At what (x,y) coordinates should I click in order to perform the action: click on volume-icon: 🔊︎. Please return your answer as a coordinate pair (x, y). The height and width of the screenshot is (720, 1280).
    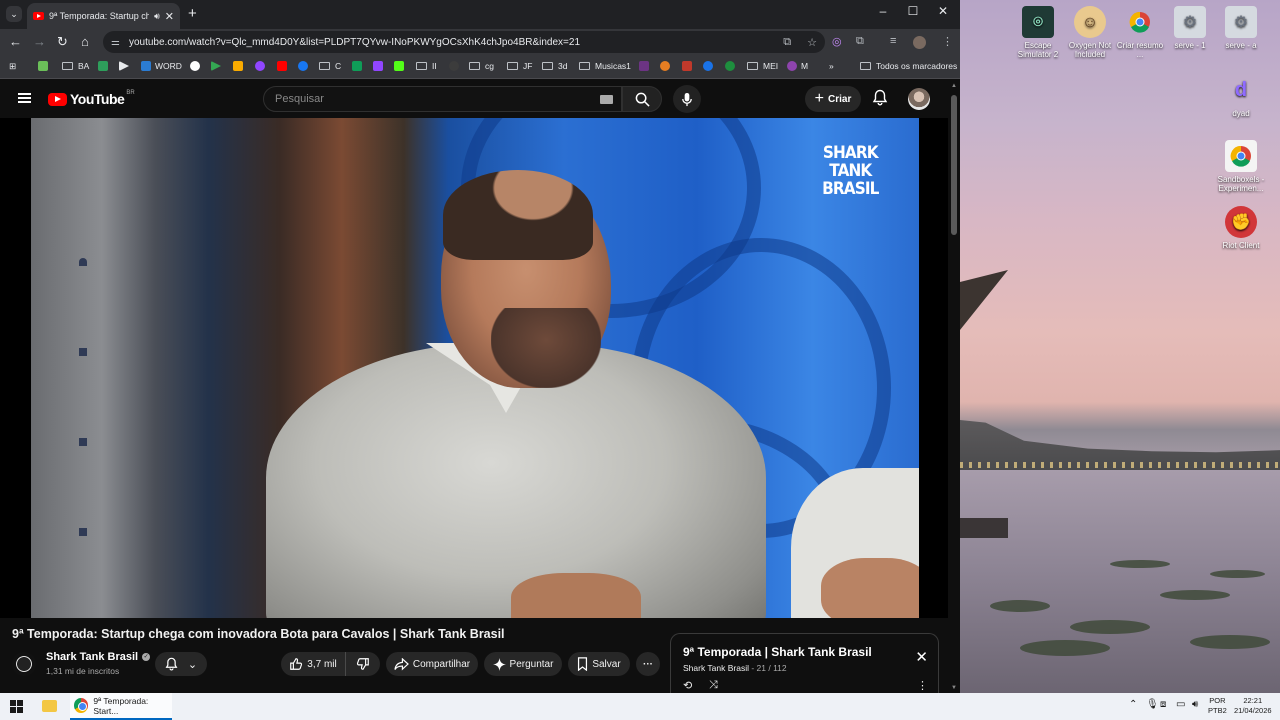
    Looking at the image, I should click on (1195, 704).